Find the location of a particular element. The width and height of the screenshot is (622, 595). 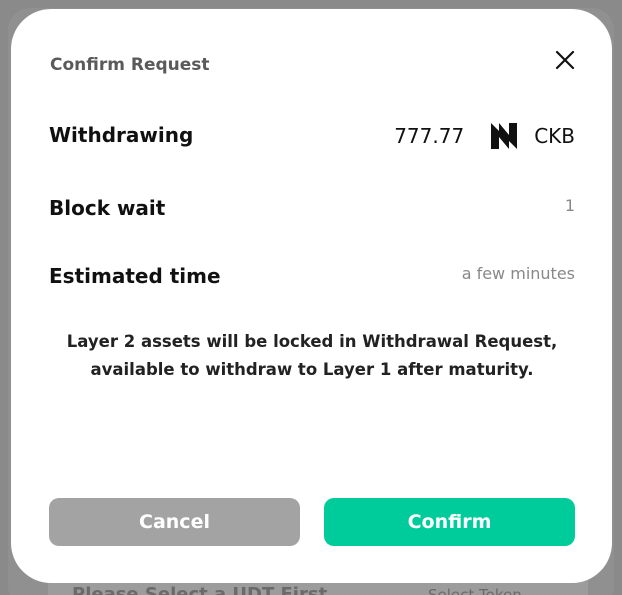

token-symbol: CKB is located at coordinates (554, 136).